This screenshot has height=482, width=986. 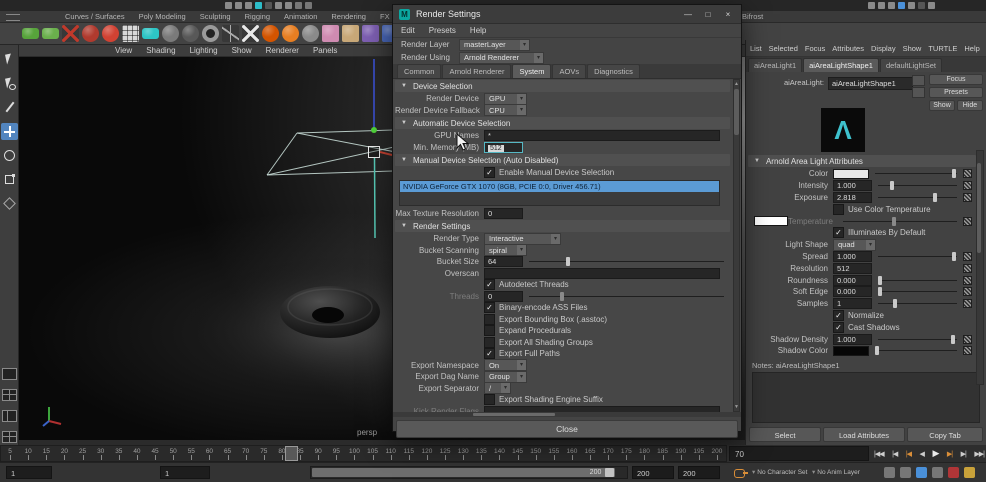 I want to click on playback-end-field: 200, so click(x=653, y=472).